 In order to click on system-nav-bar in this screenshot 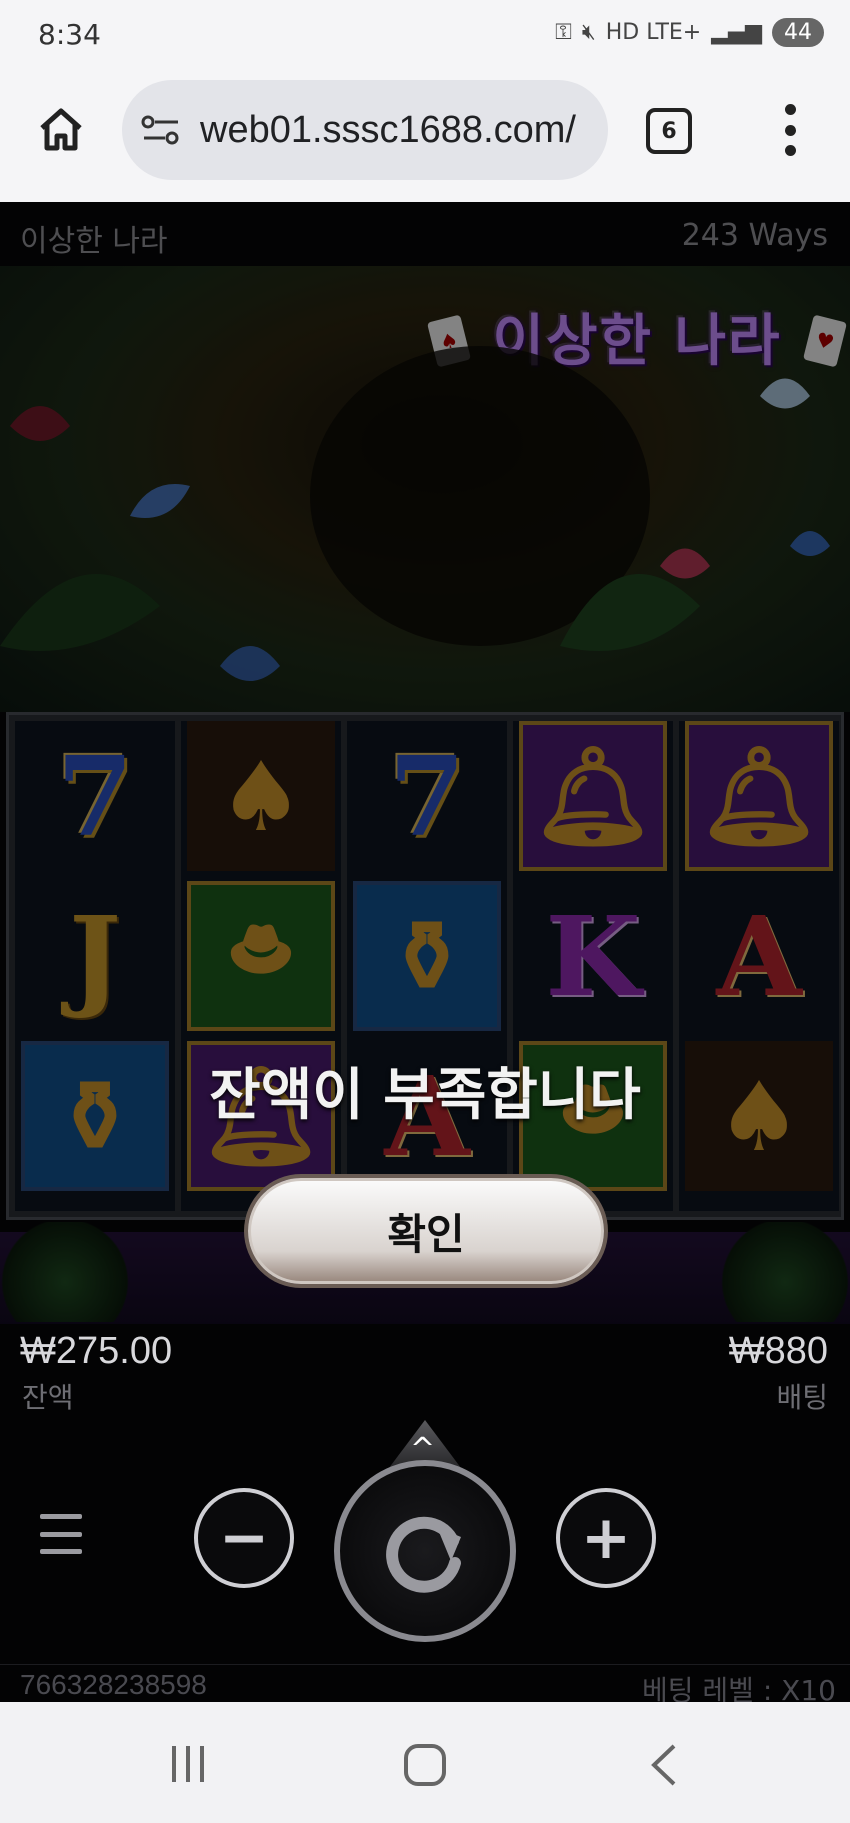, I will do `click(425, 1762)`.